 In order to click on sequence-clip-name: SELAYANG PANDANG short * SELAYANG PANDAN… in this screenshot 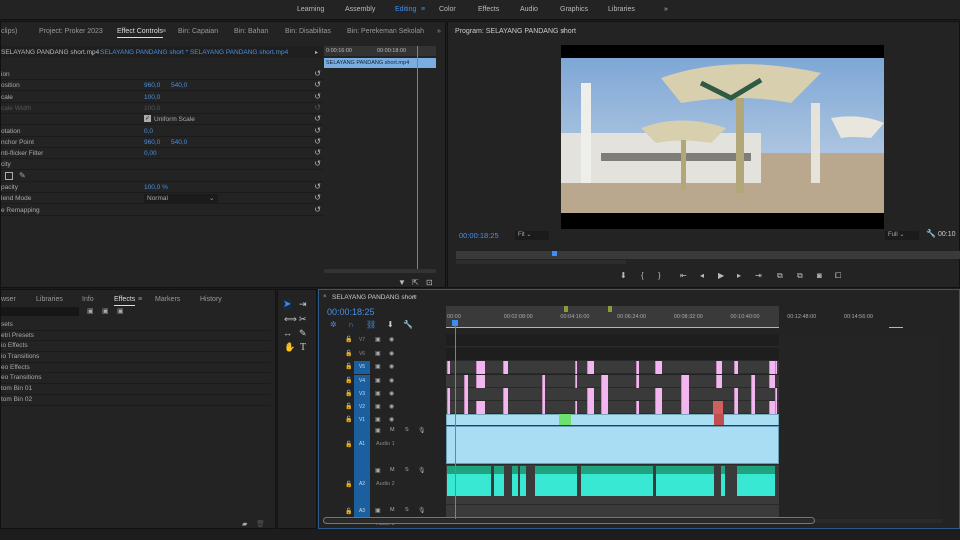, I will do `click(194, 52)`.